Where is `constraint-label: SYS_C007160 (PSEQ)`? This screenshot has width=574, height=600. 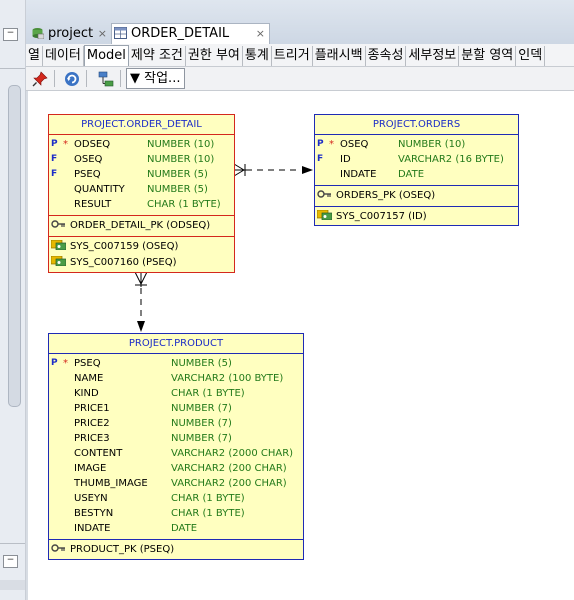
constraint-label: SYS_C007160 (PSEQ) is located at coordinates (123, 262).